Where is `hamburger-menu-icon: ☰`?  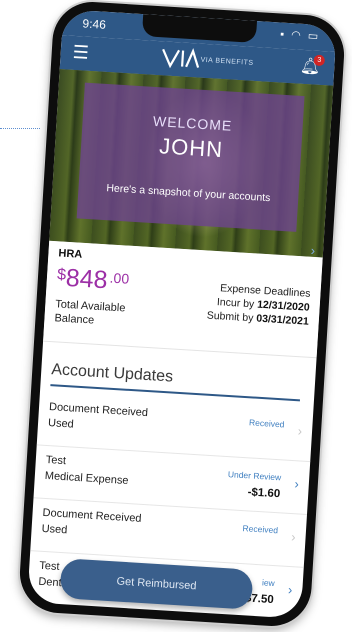 hamburger-menu-icon: ☰ is located at coordinates (80, 53).